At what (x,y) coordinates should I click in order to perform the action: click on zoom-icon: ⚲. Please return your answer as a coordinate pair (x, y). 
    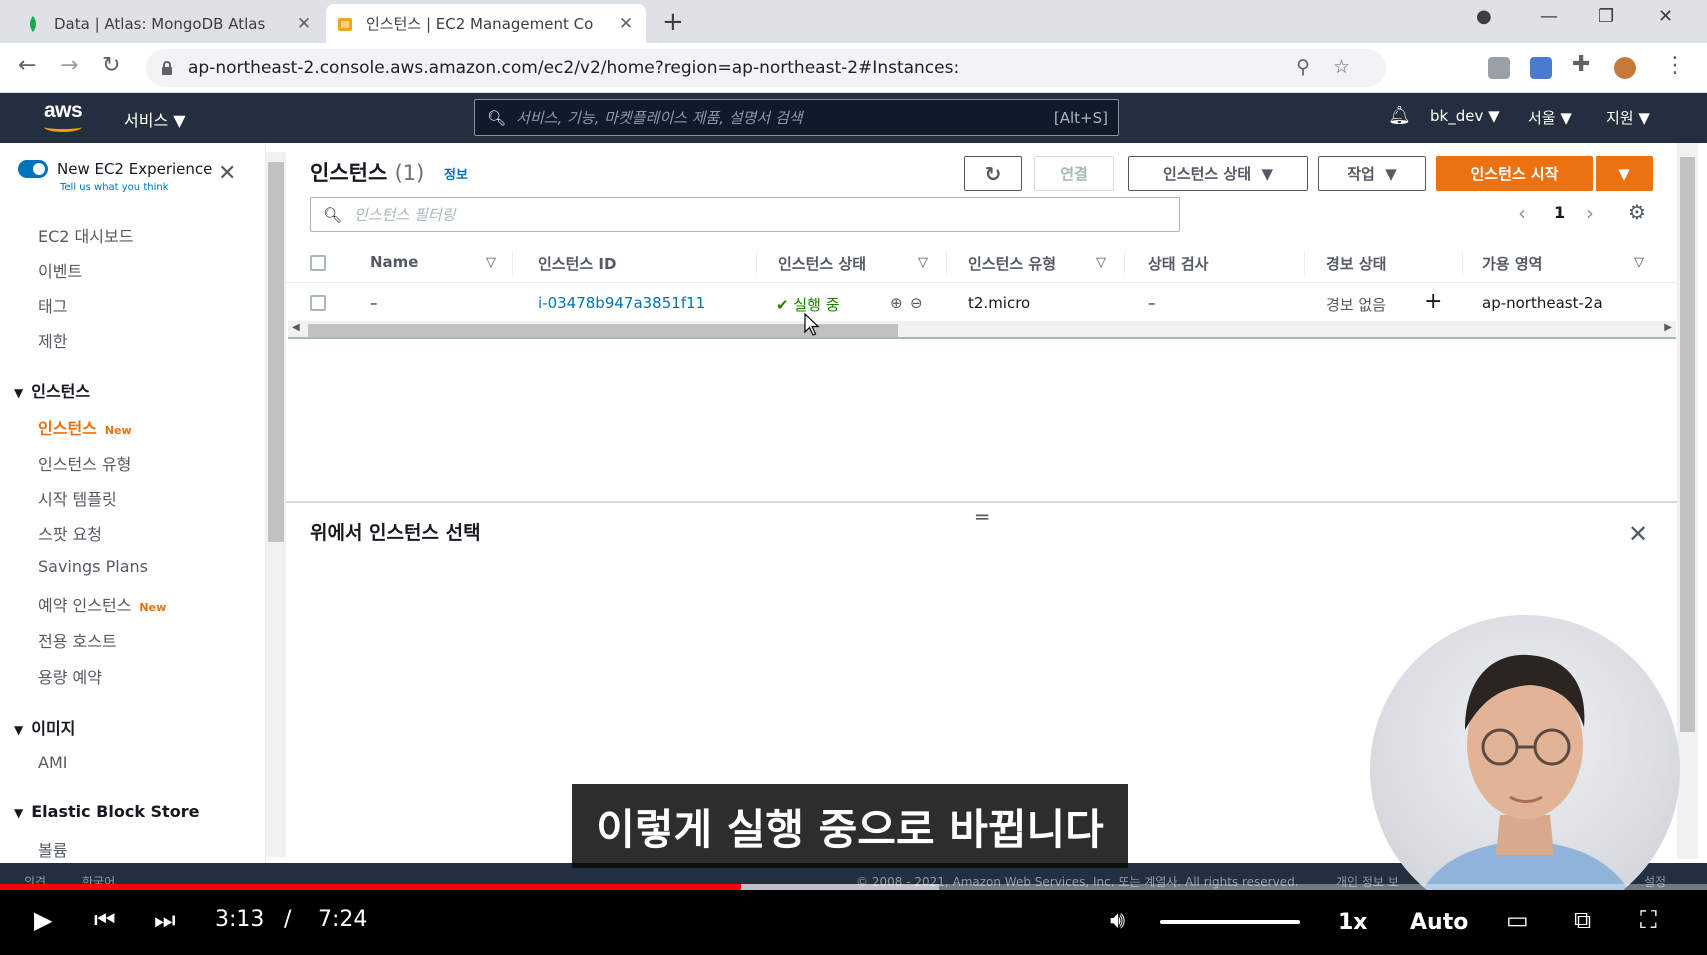
    Looking at the image, I should click on (1303, 67).